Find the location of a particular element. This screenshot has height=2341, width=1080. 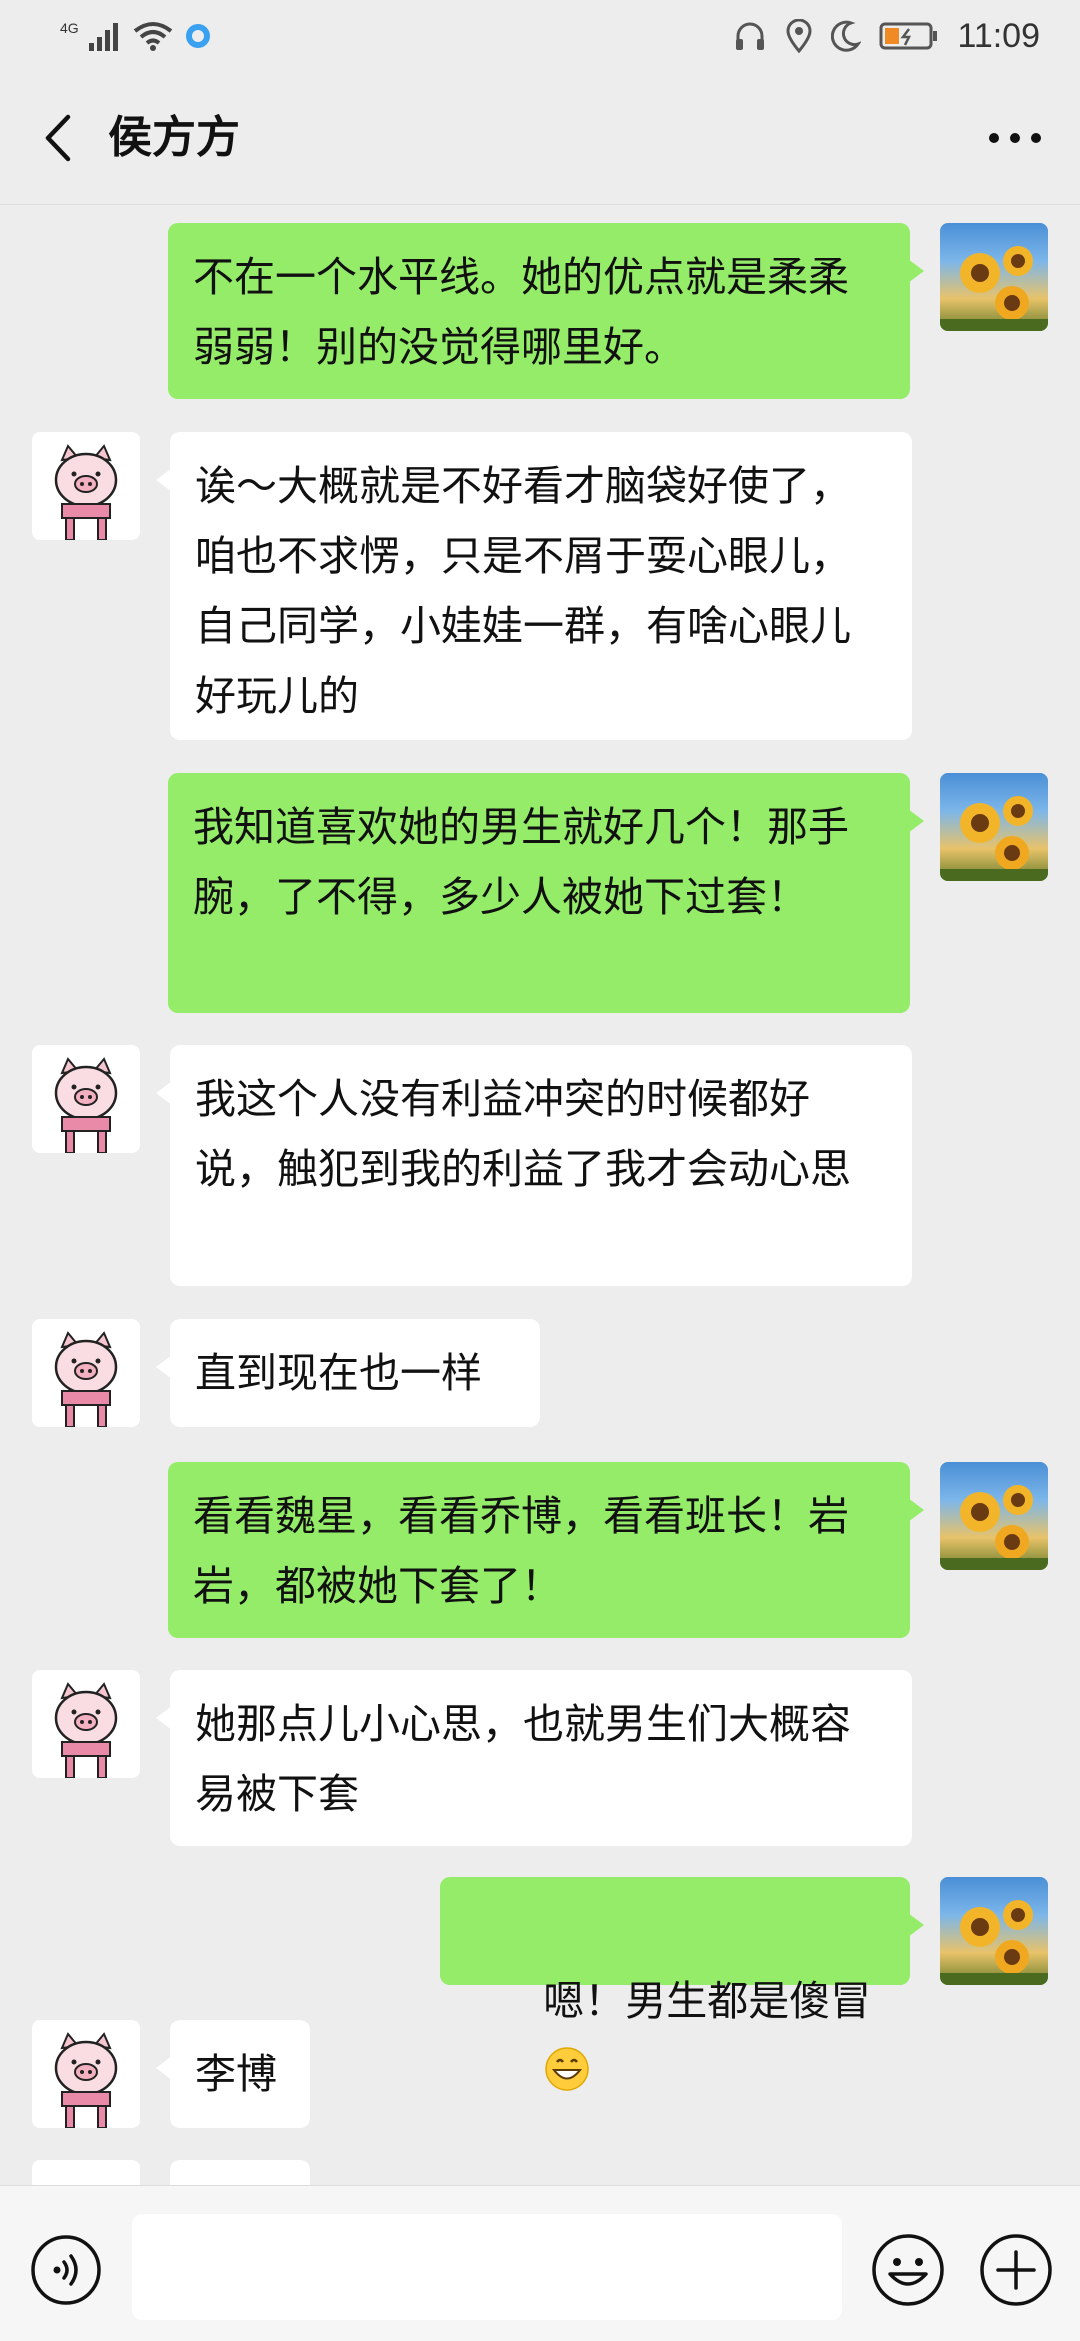

message-item: 嗯！男生都是傻冒 is located at coordinates (540, 1984).